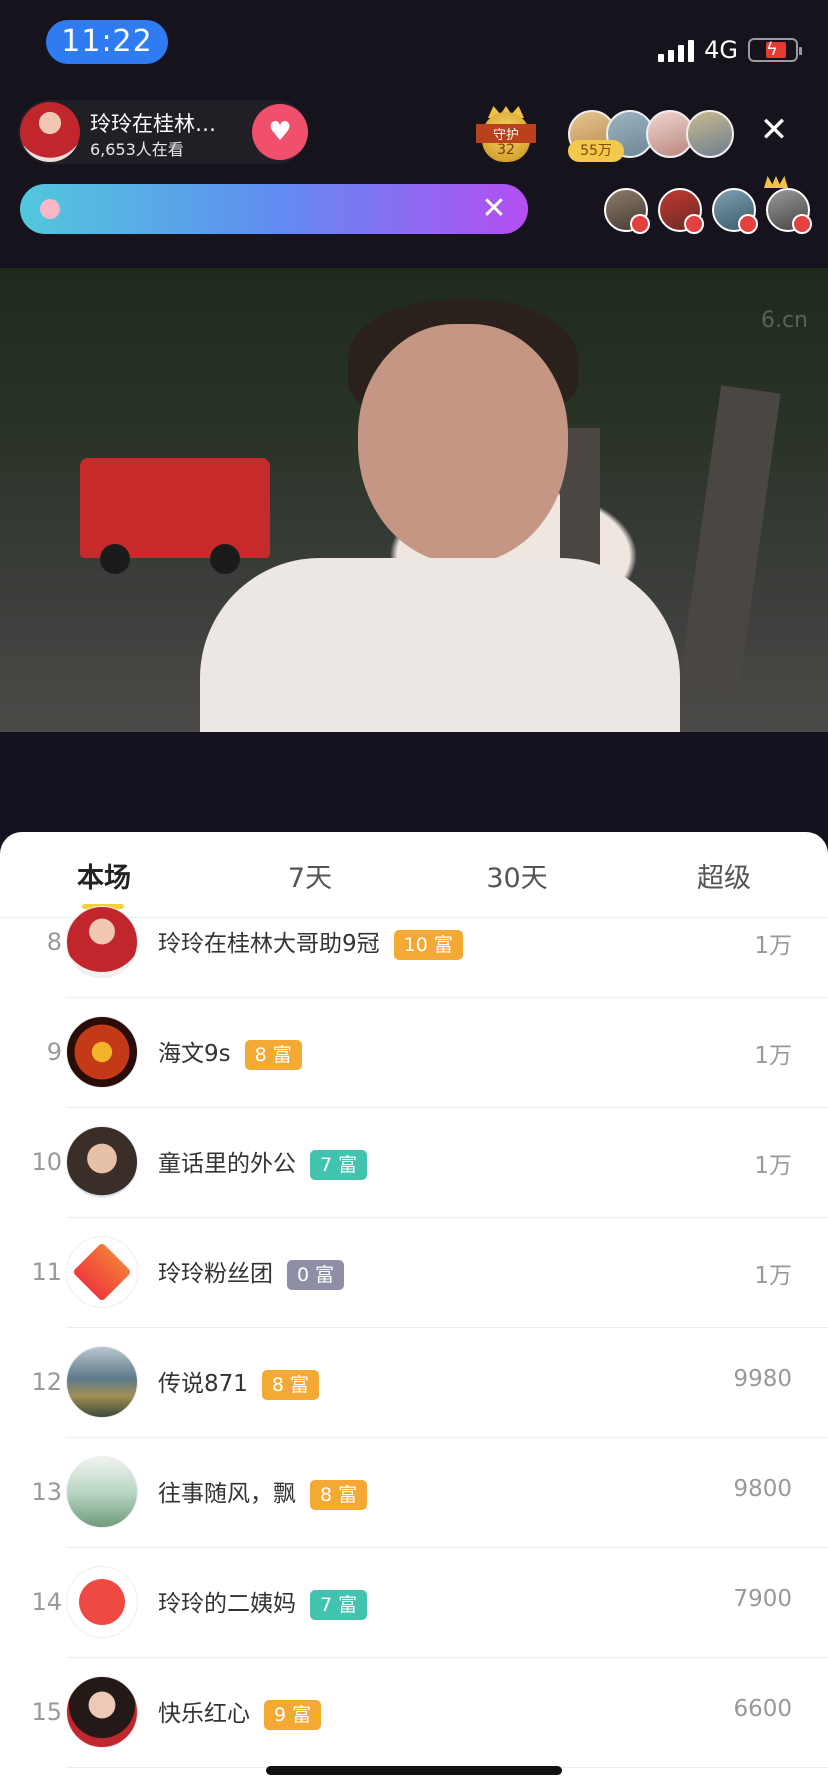 The width and height of the screenshot is (828, 1792). Describe the element at coordinates (428, 944) in the screenshot. I see `wealth-level-badge: 10 富` at that location.